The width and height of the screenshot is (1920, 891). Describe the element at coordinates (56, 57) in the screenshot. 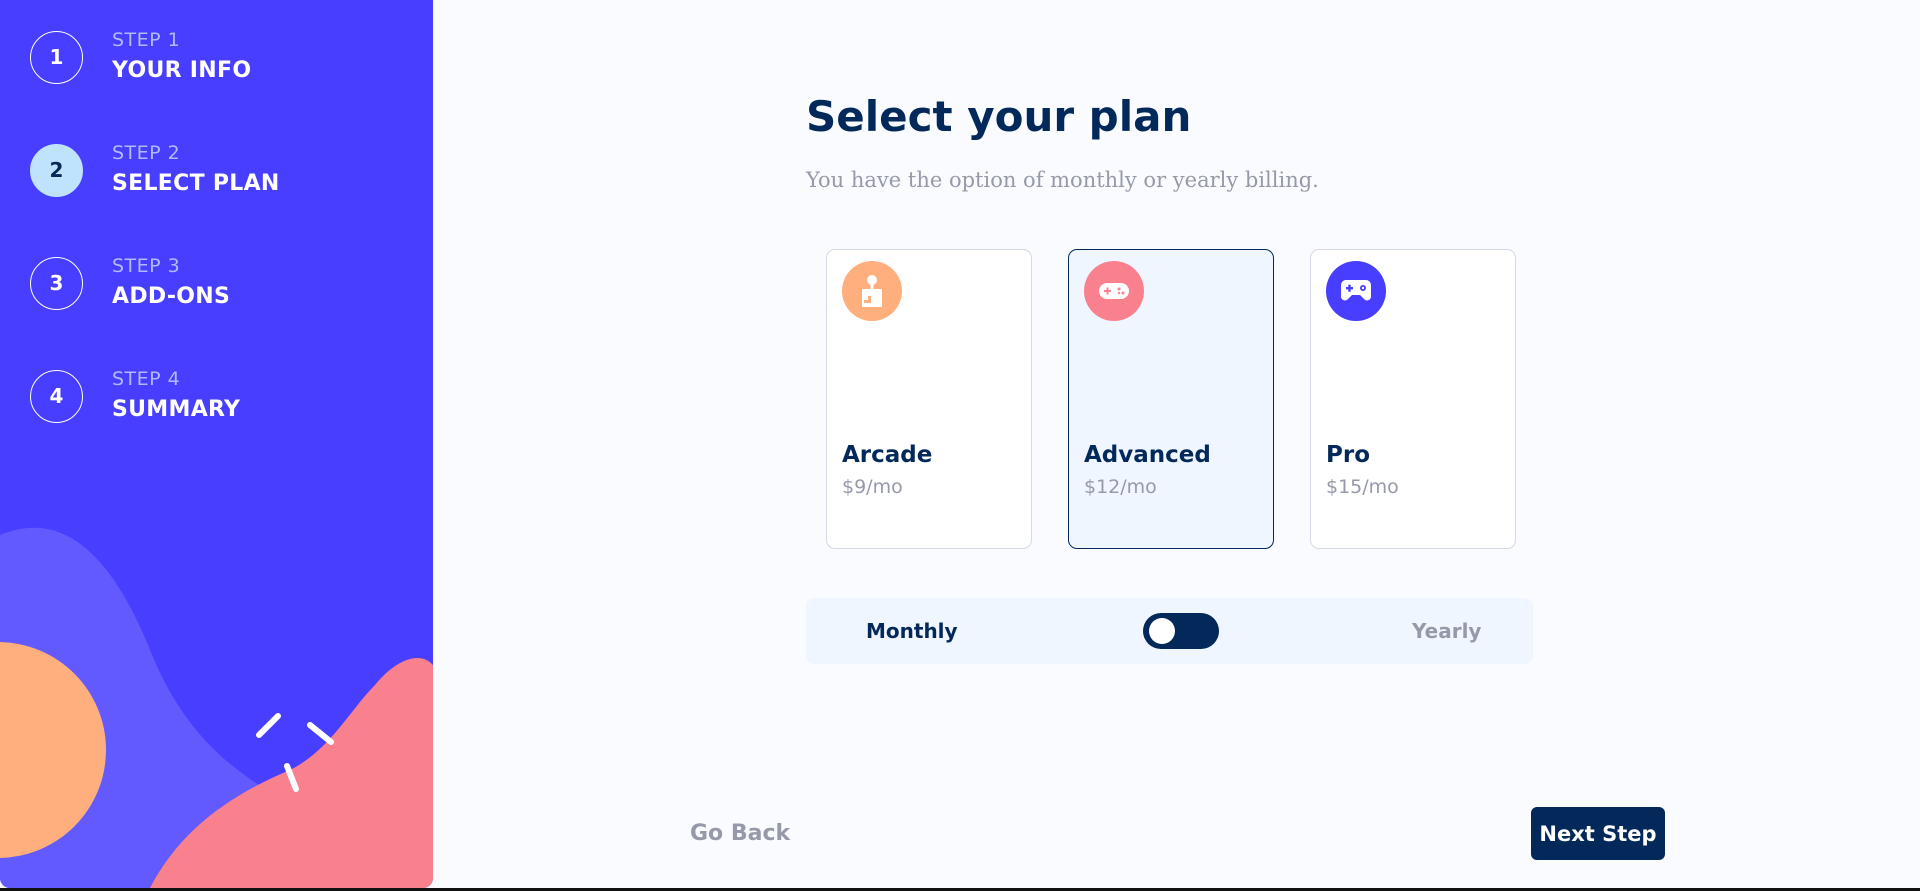

I see `step-number-1: 1` at that location.